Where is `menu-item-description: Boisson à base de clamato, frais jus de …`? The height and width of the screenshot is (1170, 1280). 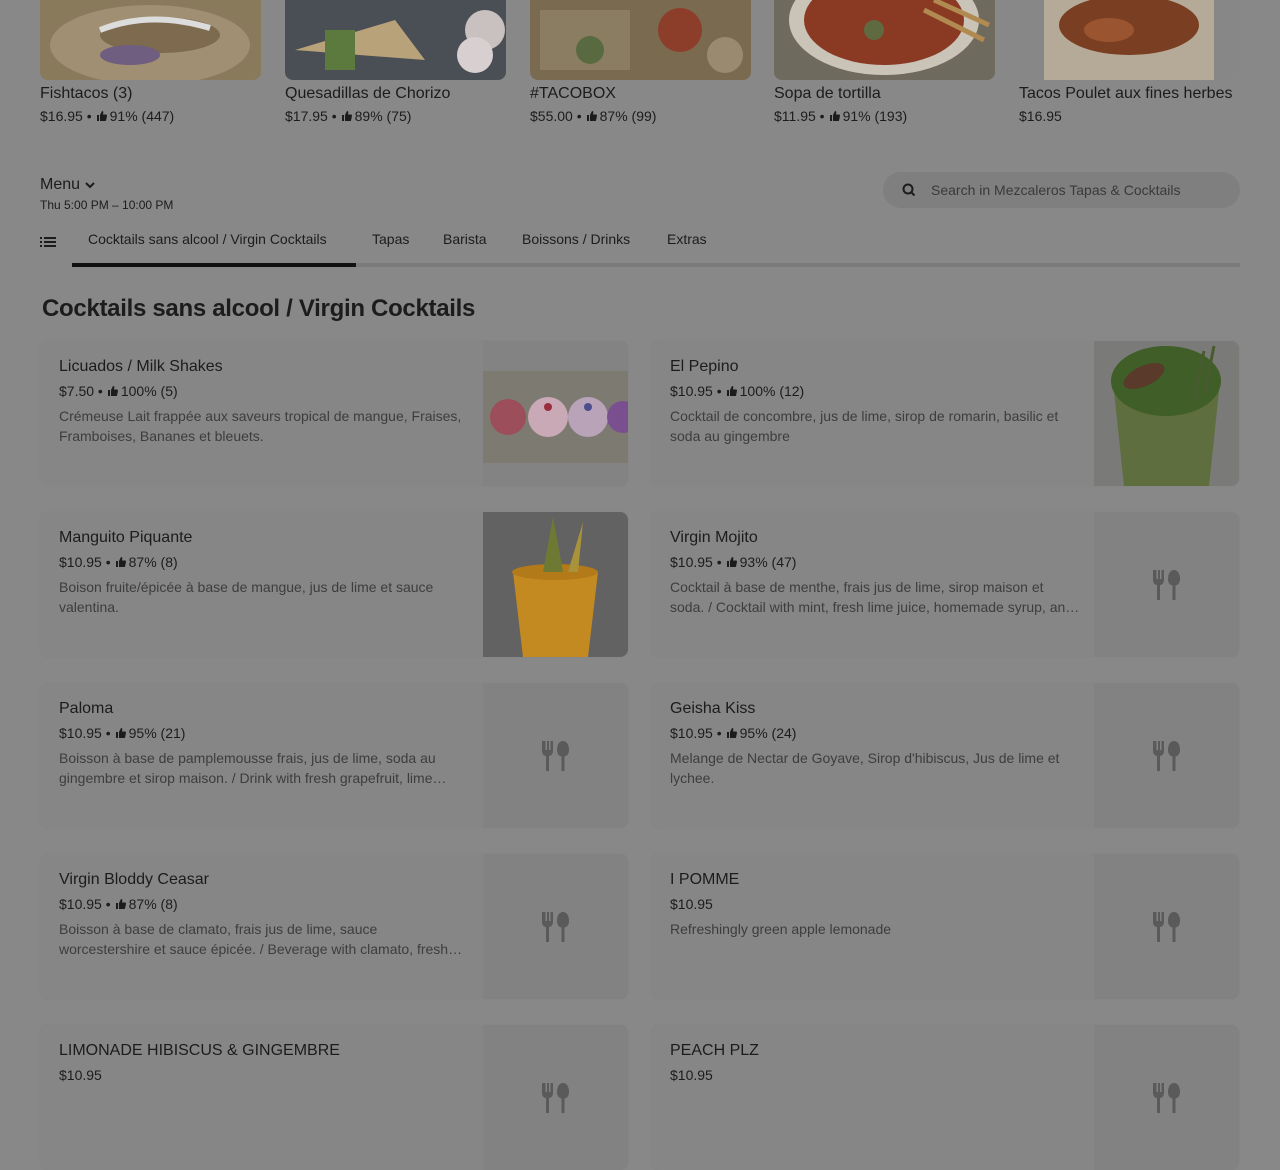
menu-item-description: Boisson à base de clamato, frais jus de … is located at coordinates (254, 939).